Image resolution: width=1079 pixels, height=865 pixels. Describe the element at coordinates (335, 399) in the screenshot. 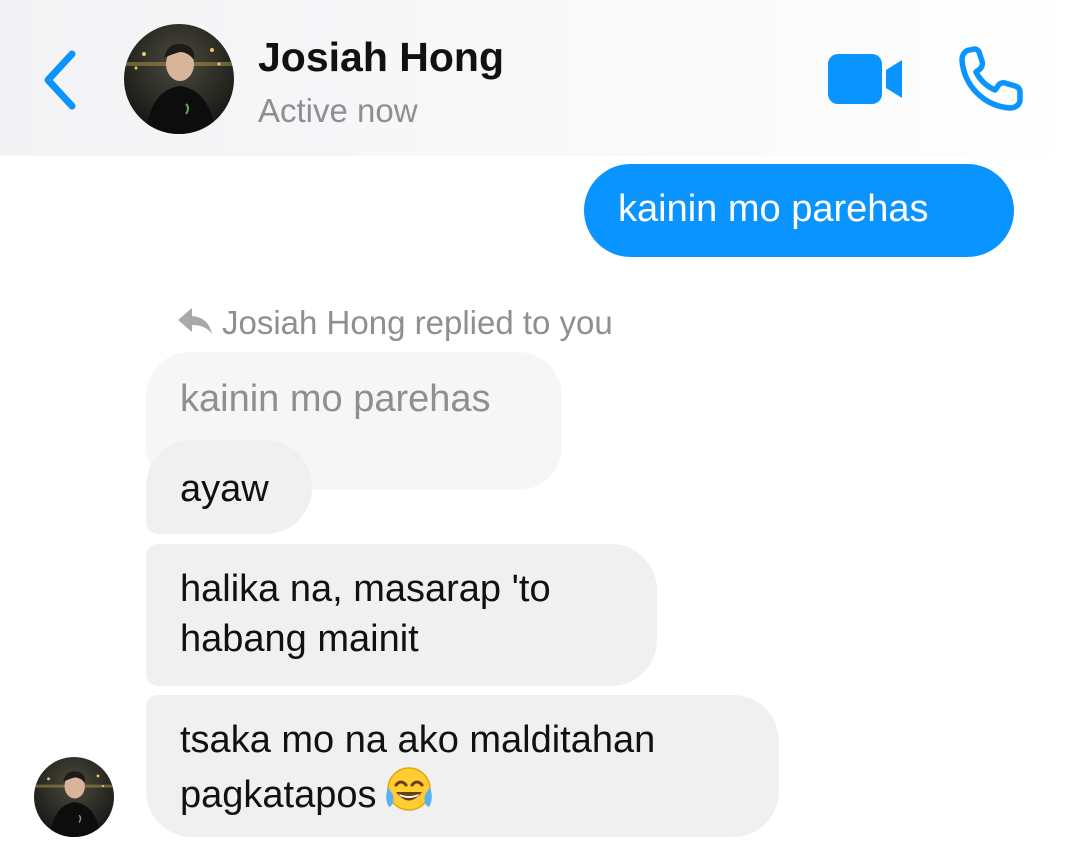

I see `quoted-message-text: kainin mo parehas` at that location.